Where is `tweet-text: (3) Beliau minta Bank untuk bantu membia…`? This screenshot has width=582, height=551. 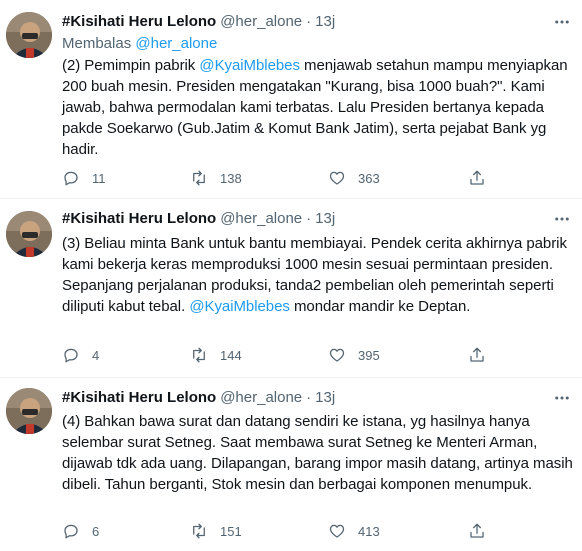
tweet-text: (3) Beliau minta Bank untuk bantu membia… is located at coordinates (318, 275).